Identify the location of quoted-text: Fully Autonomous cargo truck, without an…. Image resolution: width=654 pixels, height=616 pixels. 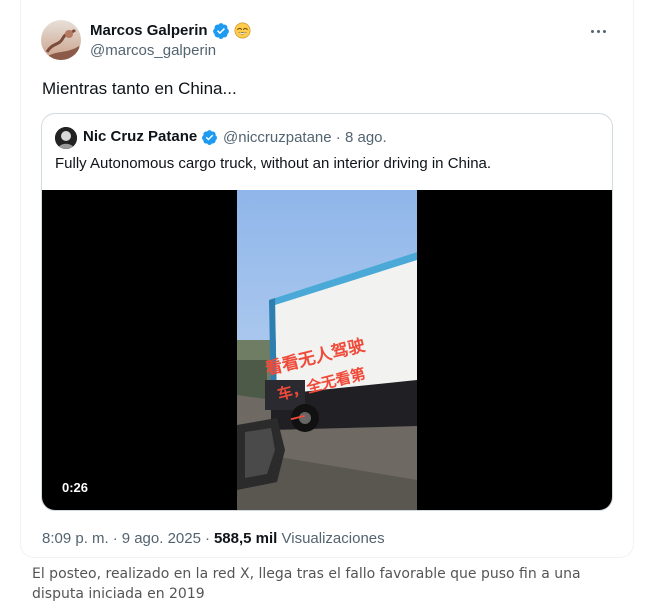
(273, 163).